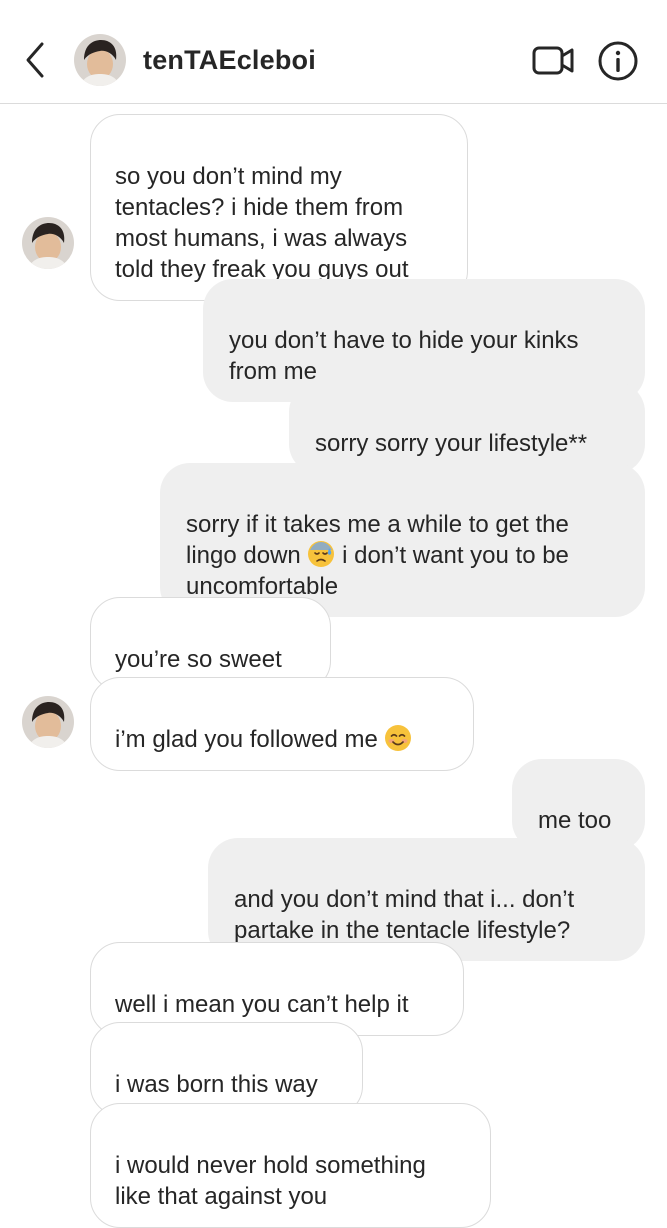 The height and width of the screenshot is (1228, 667). I want to click on info-icon, so click(618, 61).